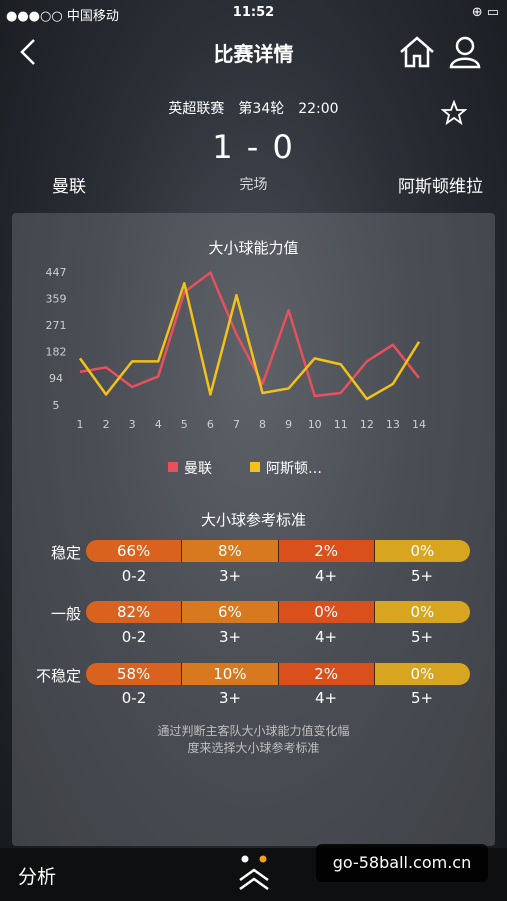  Describe the element at coordinates (65, 553) in the screenshot. I see `row-label-stable: 稳定` at that location.